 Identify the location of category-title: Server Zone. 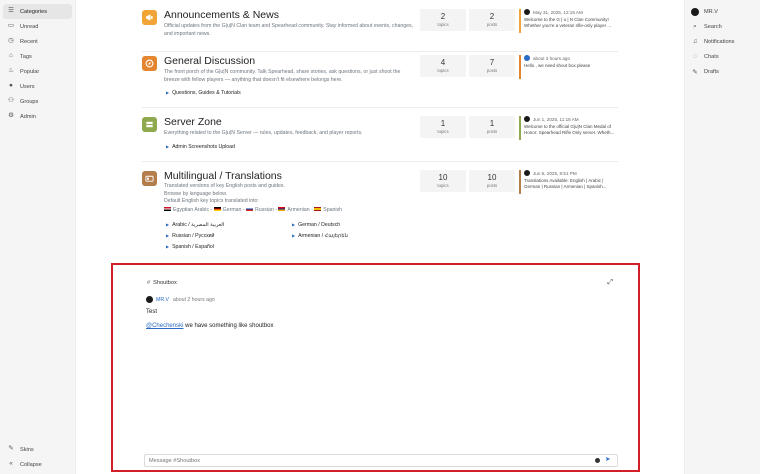
(193, 122).